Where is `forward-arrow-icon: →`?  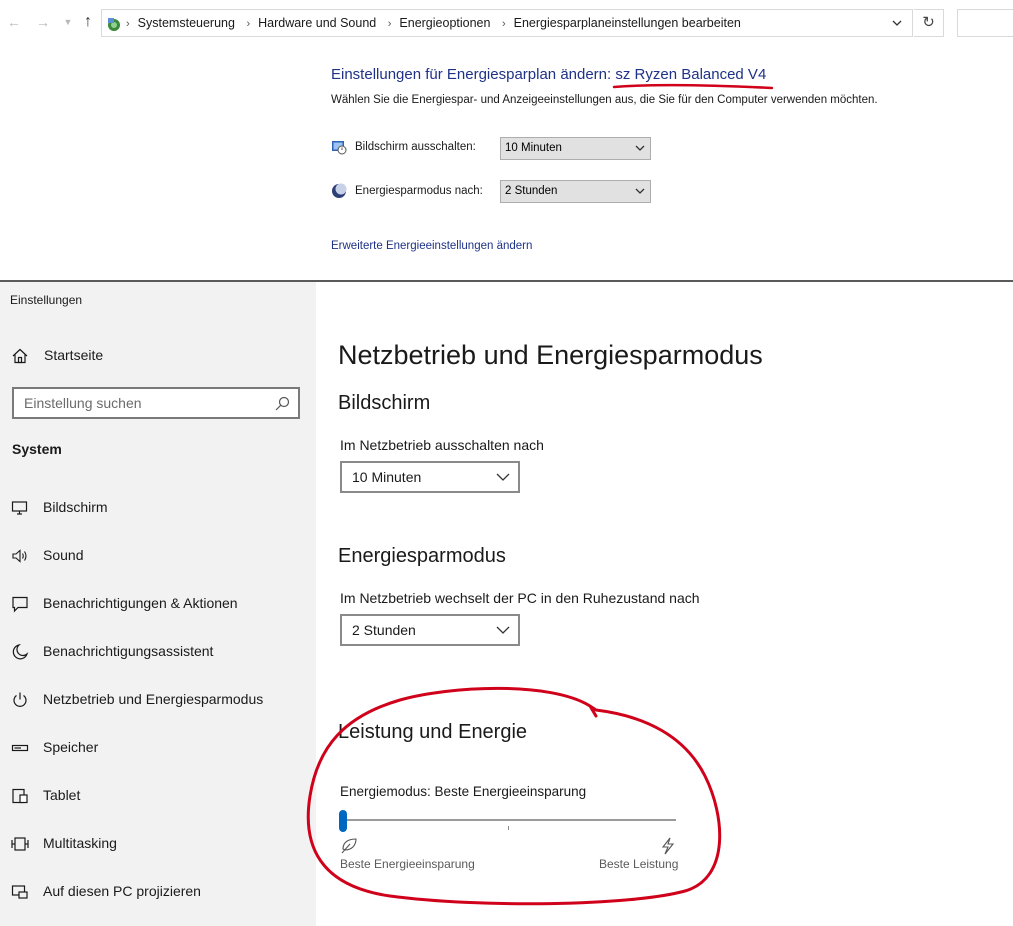 forward-arrow-icon: → is located at coordinates (43, 22).